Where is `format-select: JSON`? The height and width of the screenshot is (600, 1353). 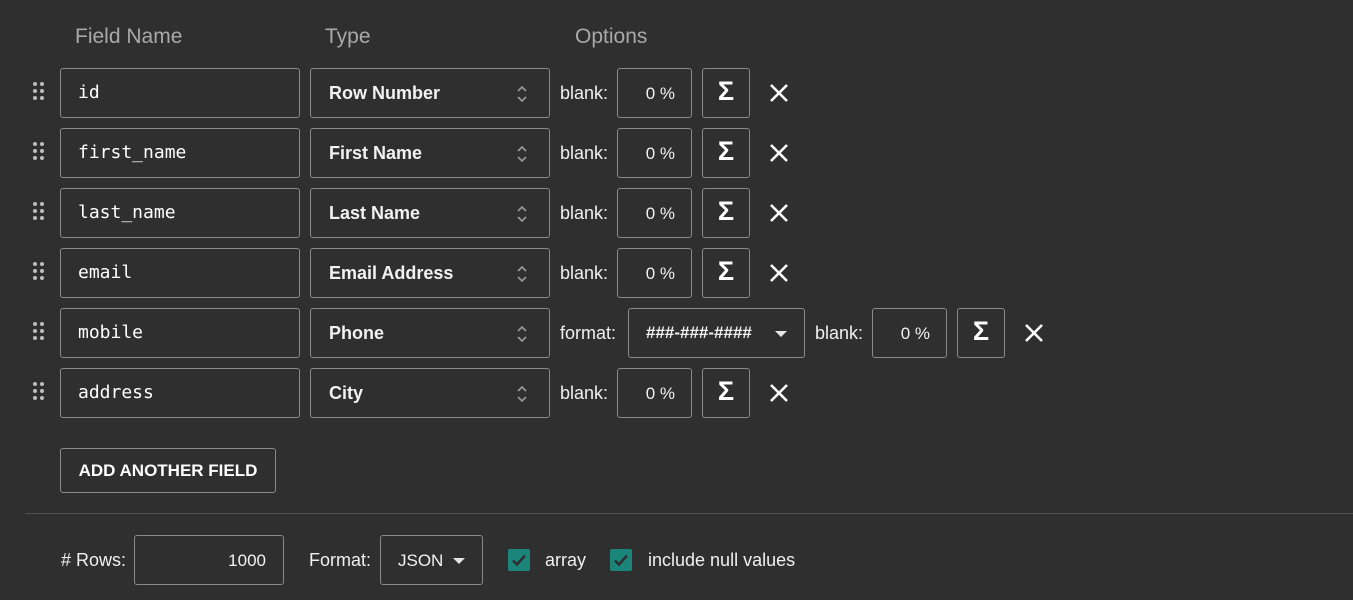
format-select: JSON is located at coordinates (431, 560).